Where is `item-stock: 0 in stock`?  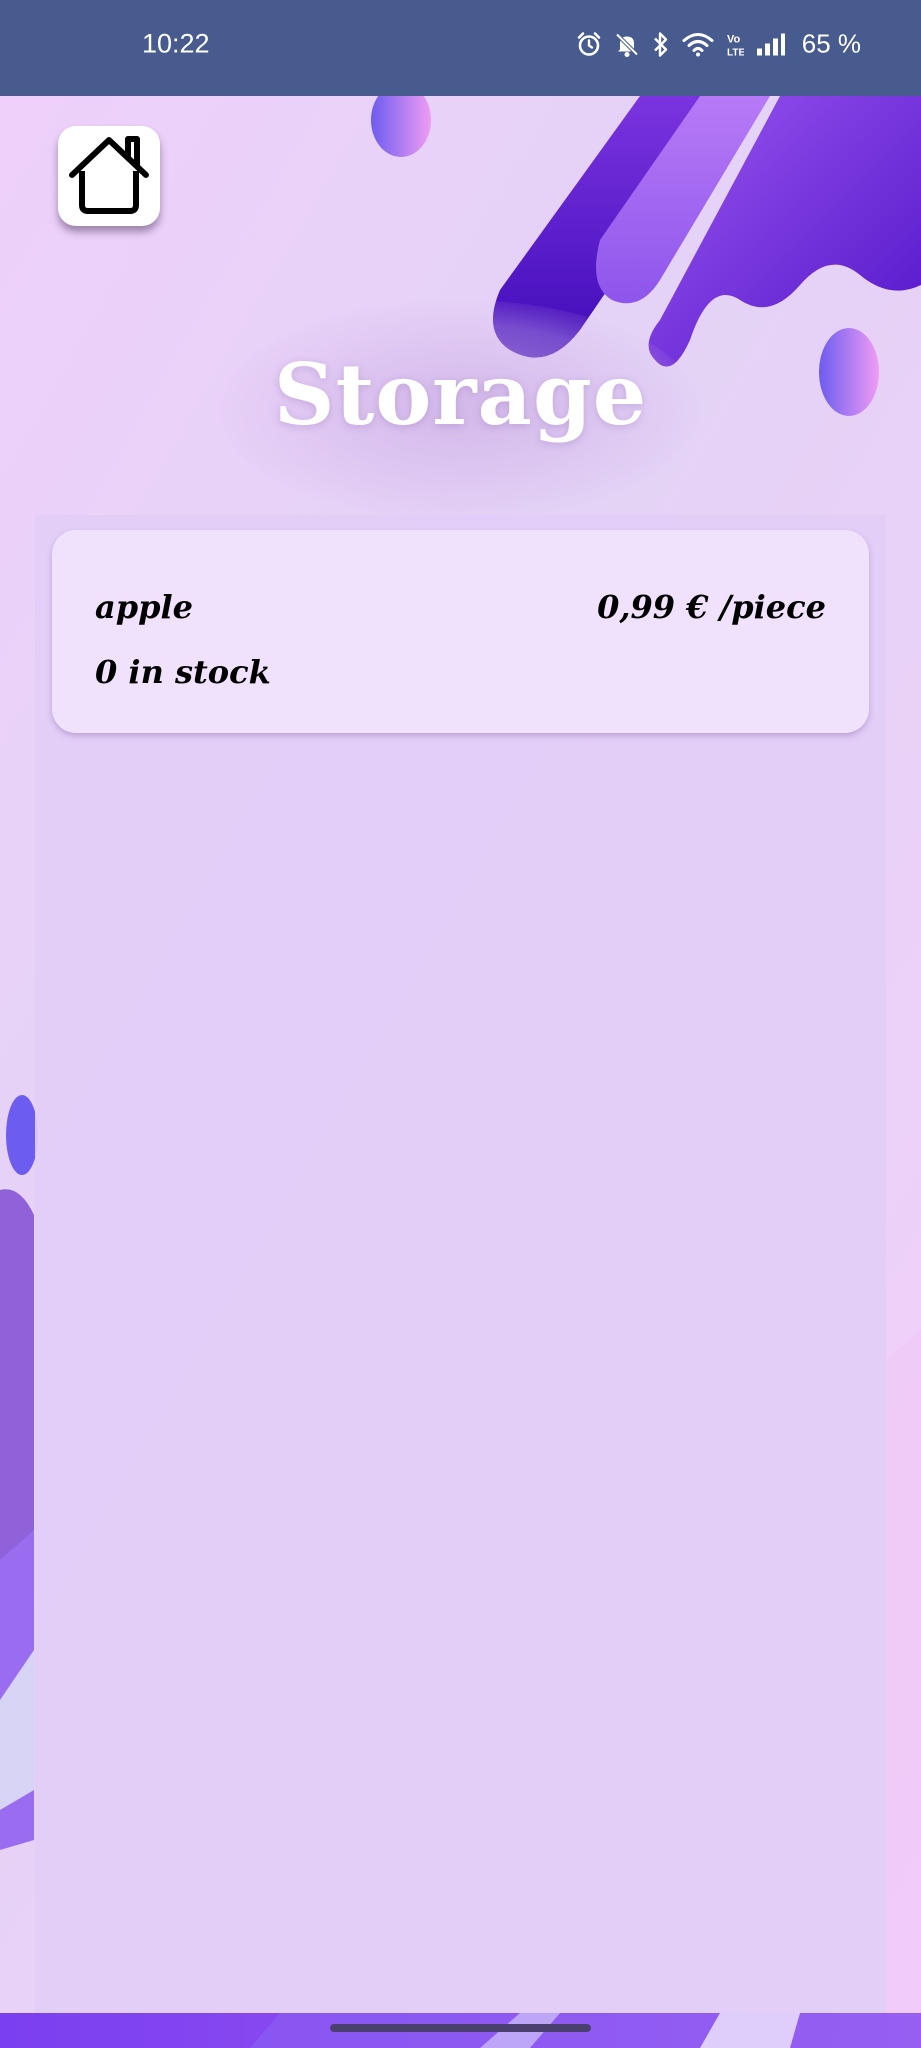
item-stock: 0 in stock is located at coordinates (183, 672).